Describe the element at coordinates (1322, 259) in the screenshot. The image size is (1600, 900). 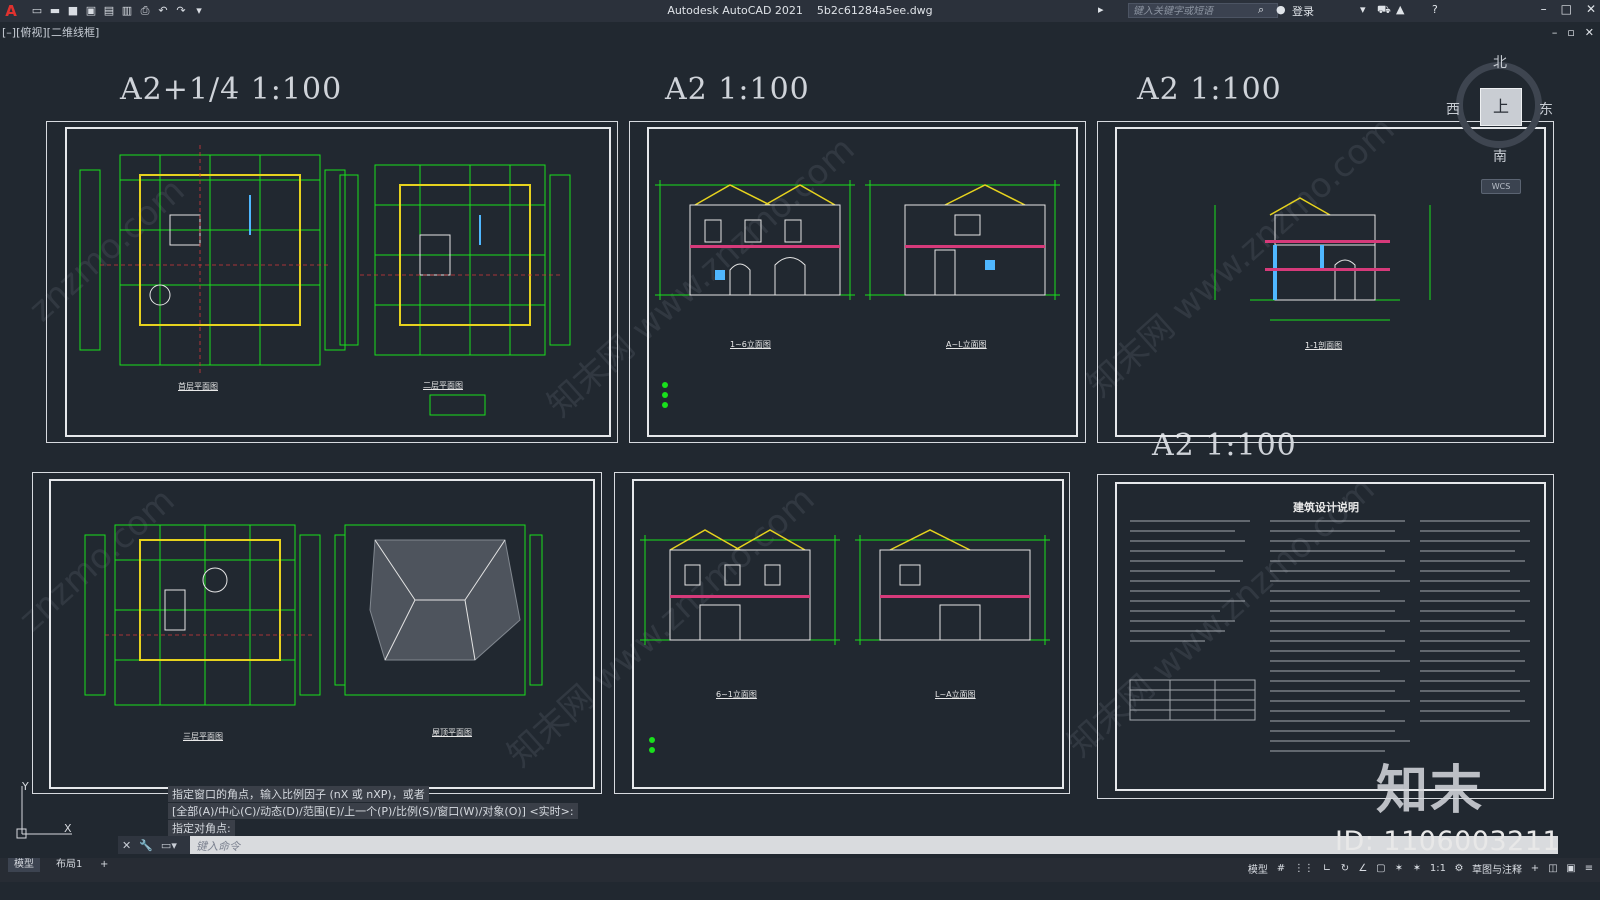
I see `section-drawing` at that location.